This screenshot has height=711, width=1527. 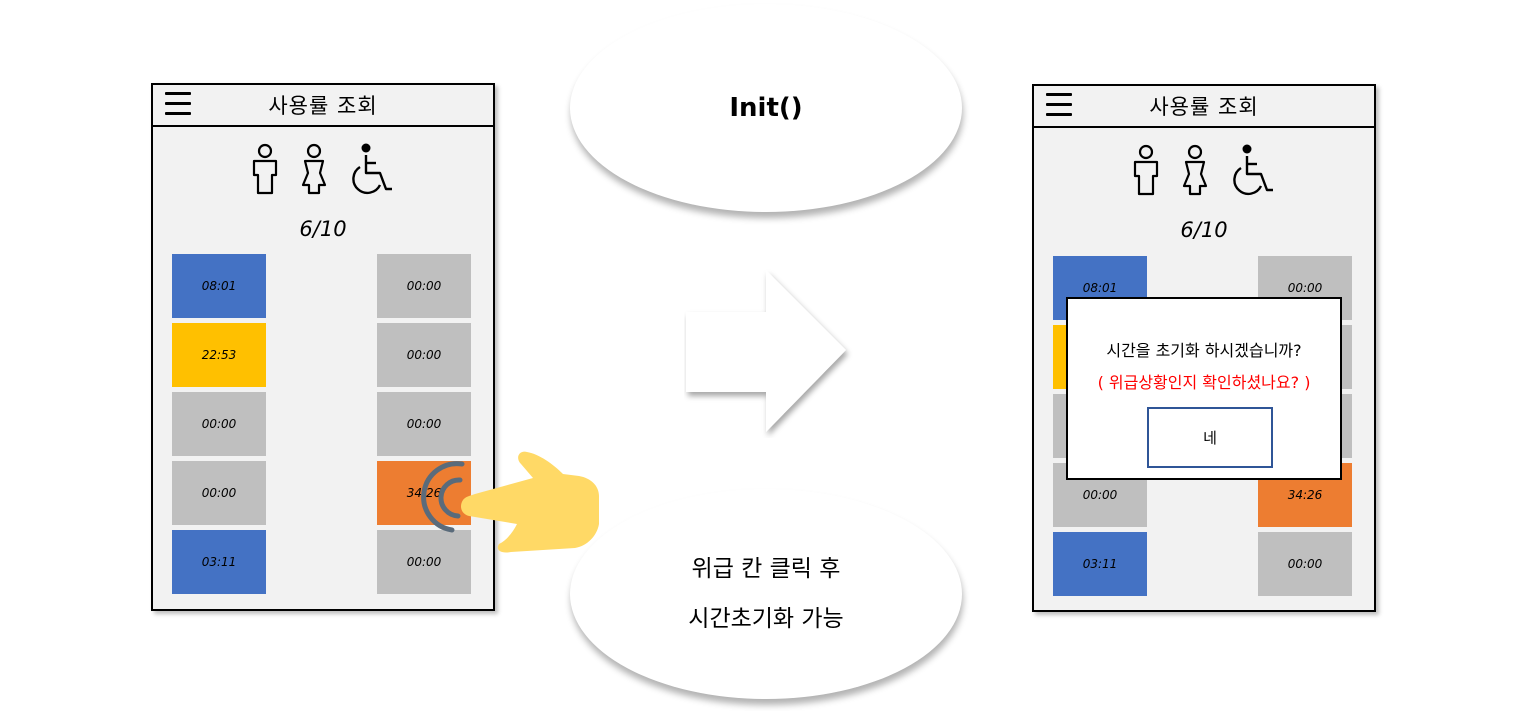 I want to click on confirm-yes-button: 네, so click(x=1210, y=437).